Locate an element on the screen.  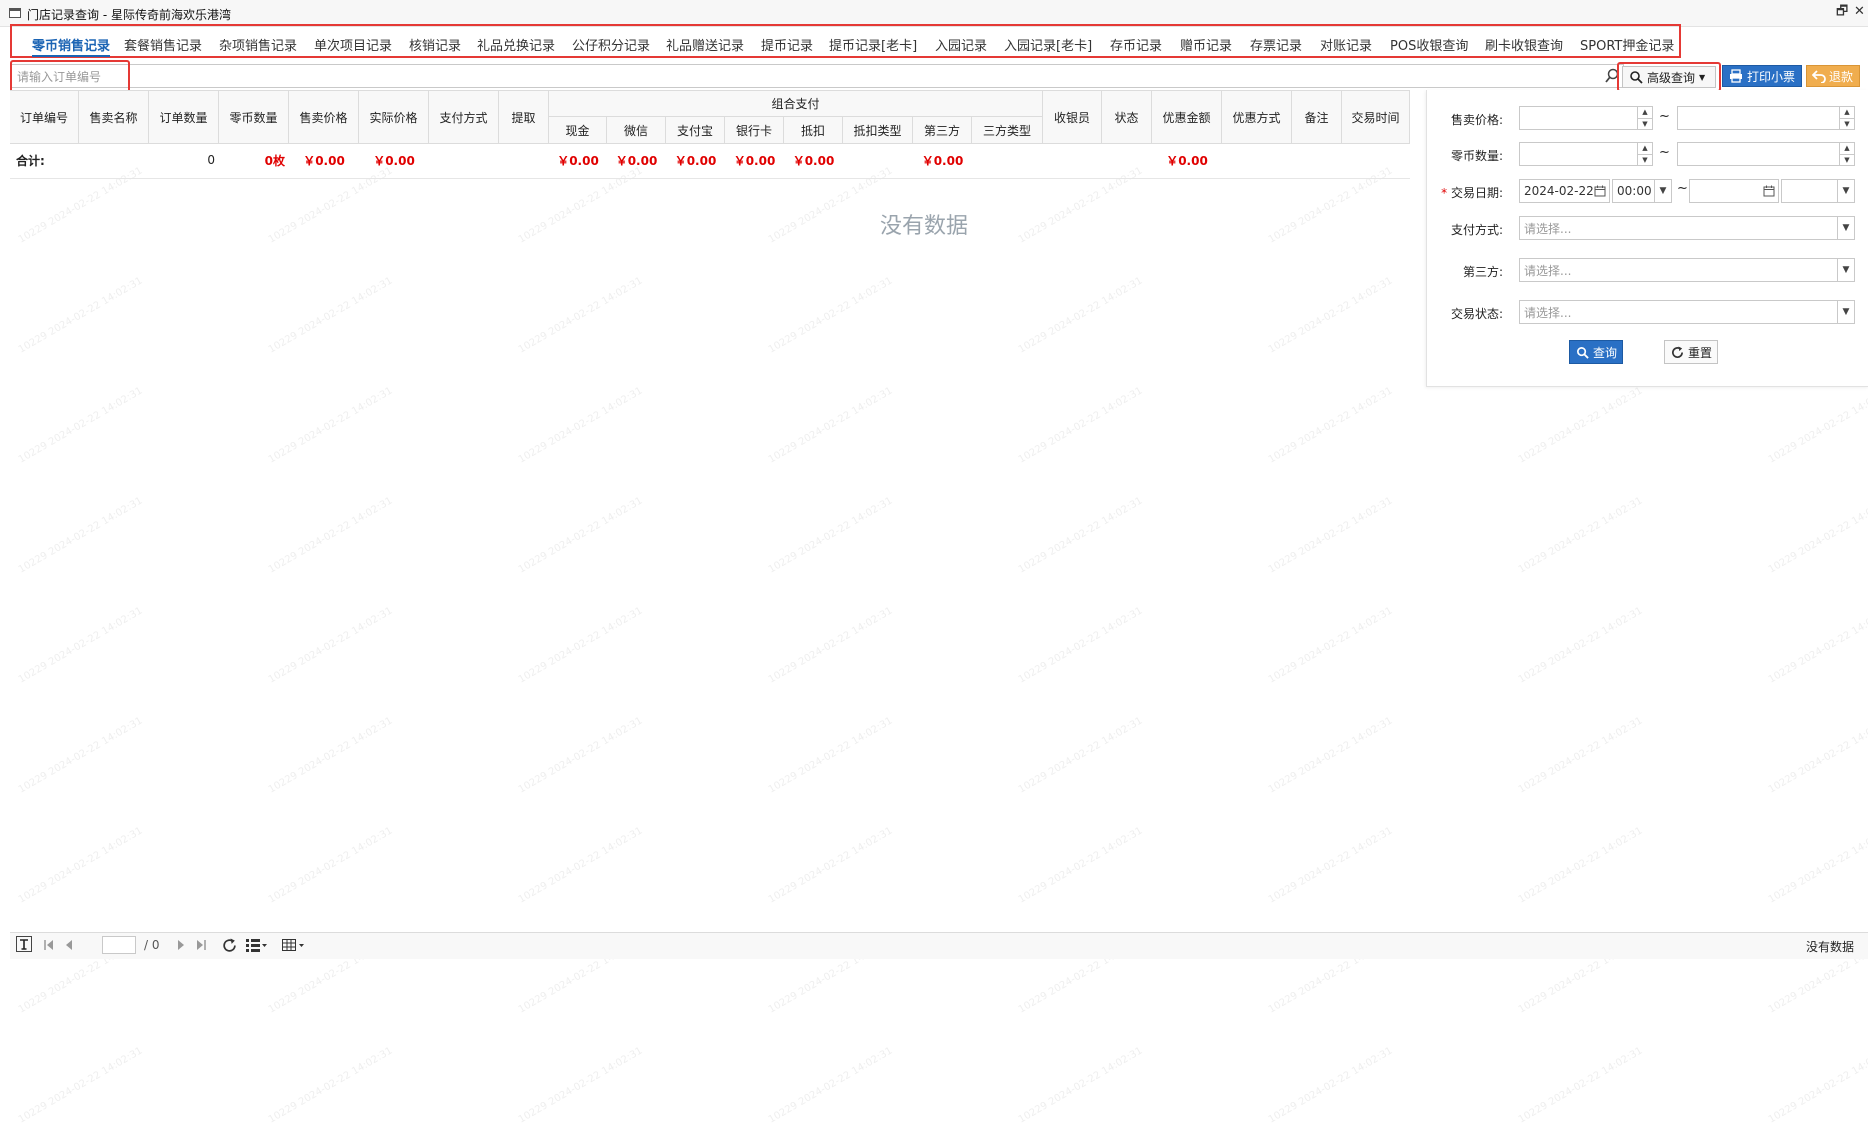
col-order-no: 订单编号 is located at coordinates (44, 117).